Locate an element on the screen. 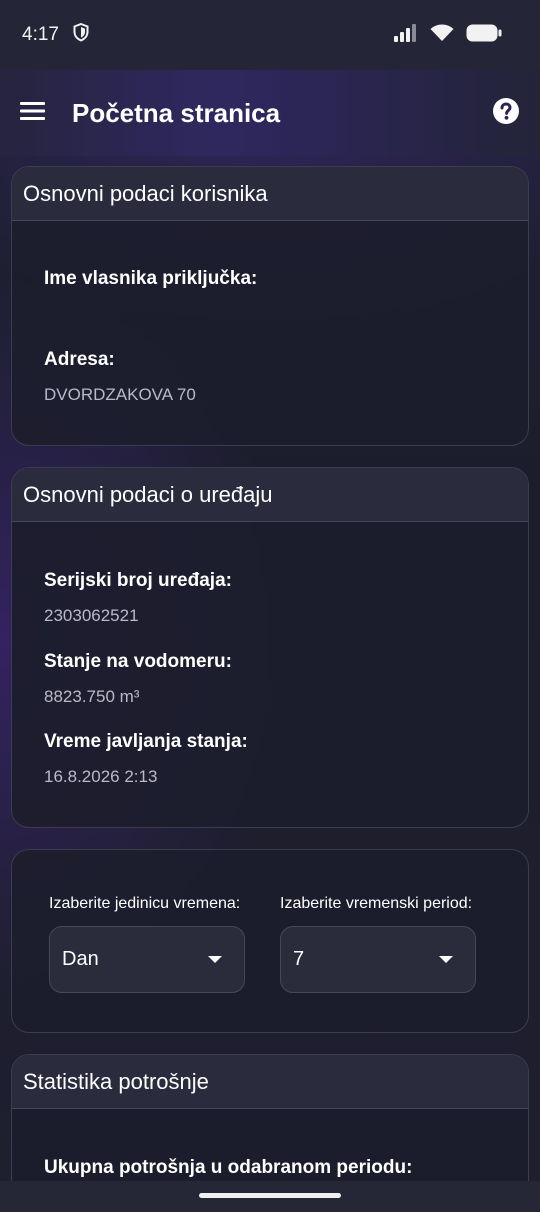 The image size is (540, 1212). help-icon is located at coordinates (506, 113).